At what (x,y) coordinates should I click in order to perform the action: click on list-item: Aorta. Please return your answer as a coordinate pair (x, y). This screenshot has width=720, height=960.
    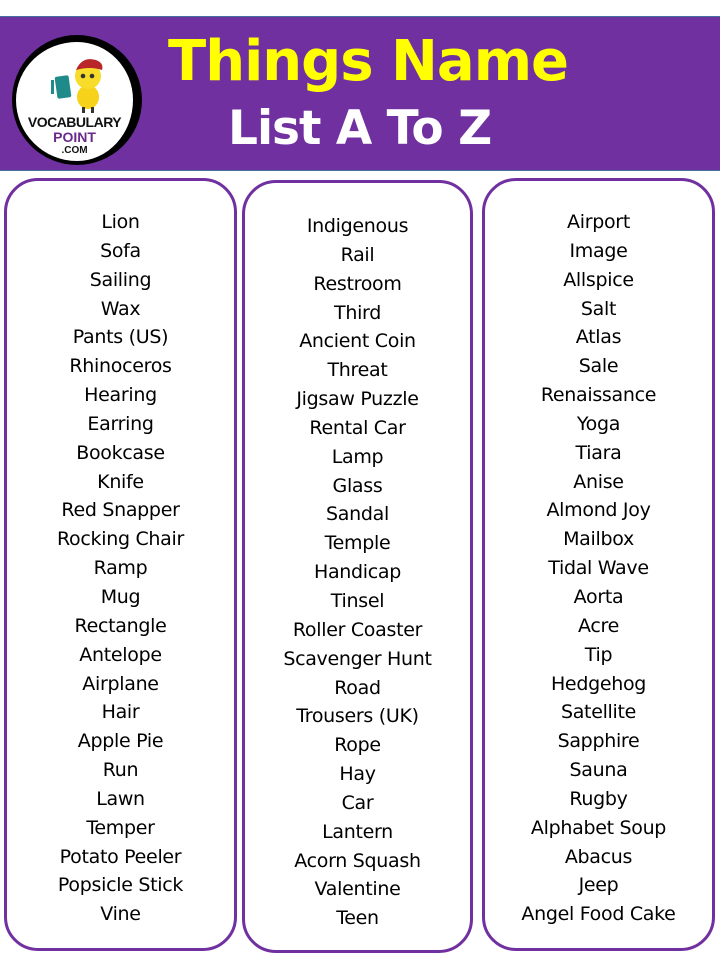
    Looking at the image, I should click on (598, 596).